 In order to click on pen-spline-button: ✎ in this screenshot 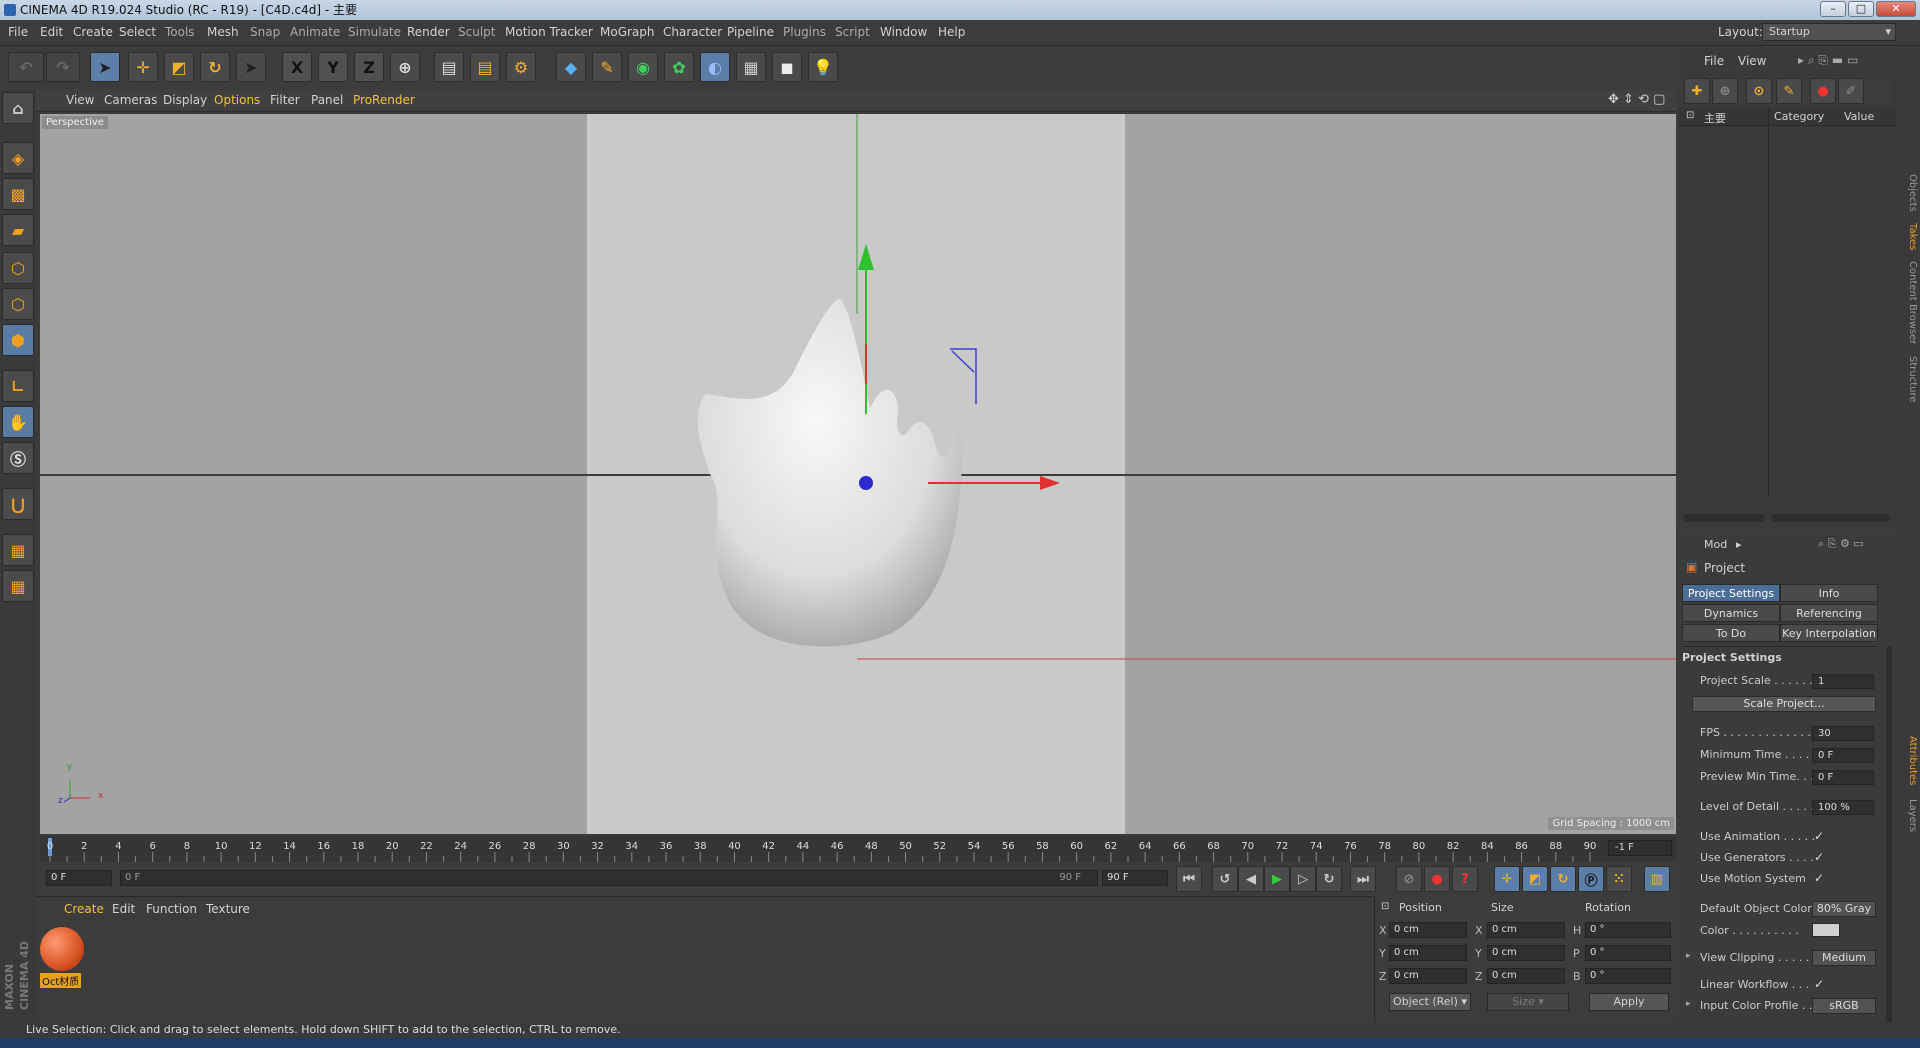, I will do `click(607, 67)`.